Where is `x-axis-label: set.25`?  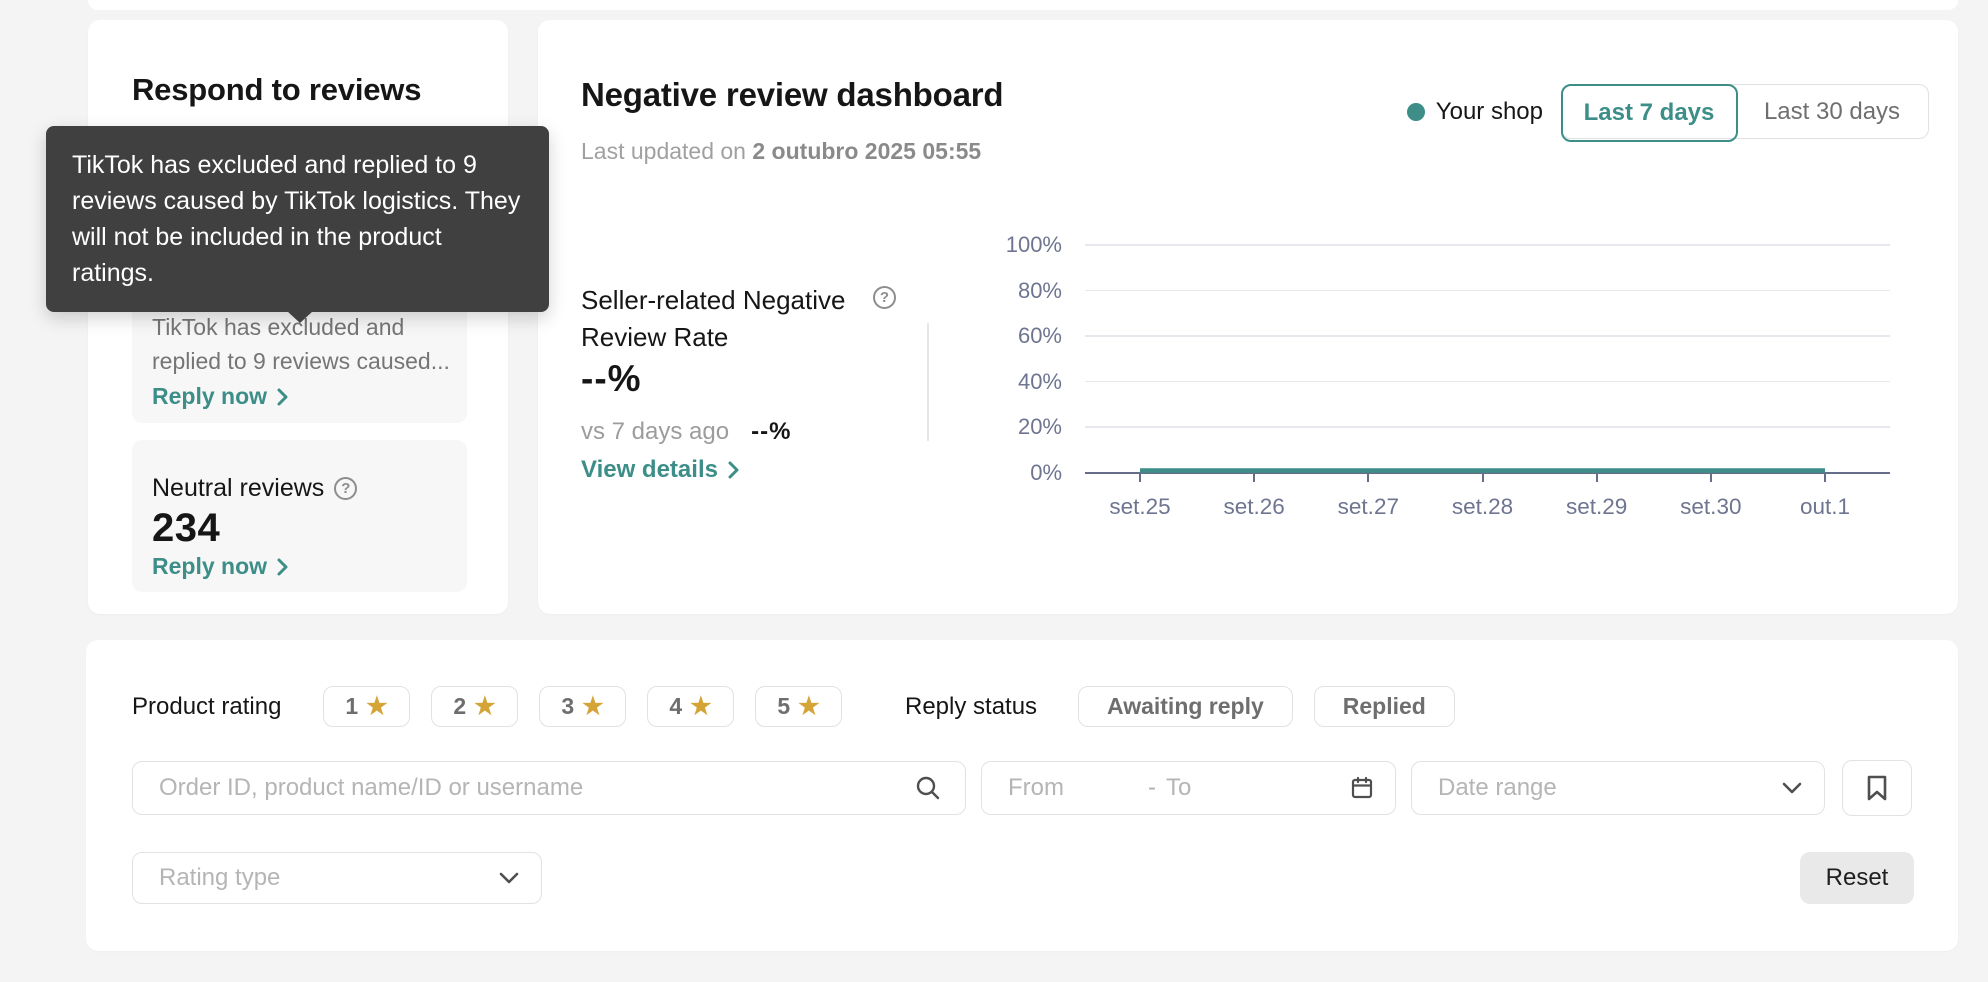 x-axis-label: set.25 is located at coordinates (1140, 506).